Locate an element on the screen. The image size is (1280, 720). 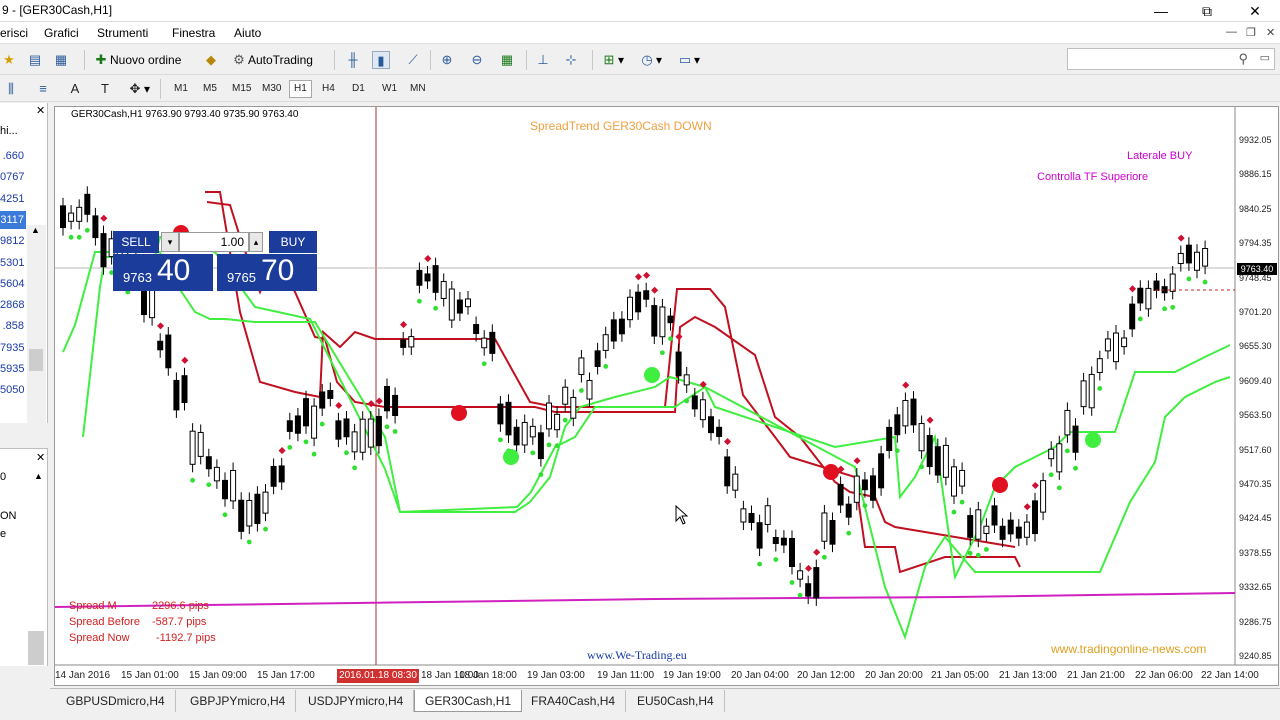
community-icon: ▭ is located at coordinates (1265, 57).